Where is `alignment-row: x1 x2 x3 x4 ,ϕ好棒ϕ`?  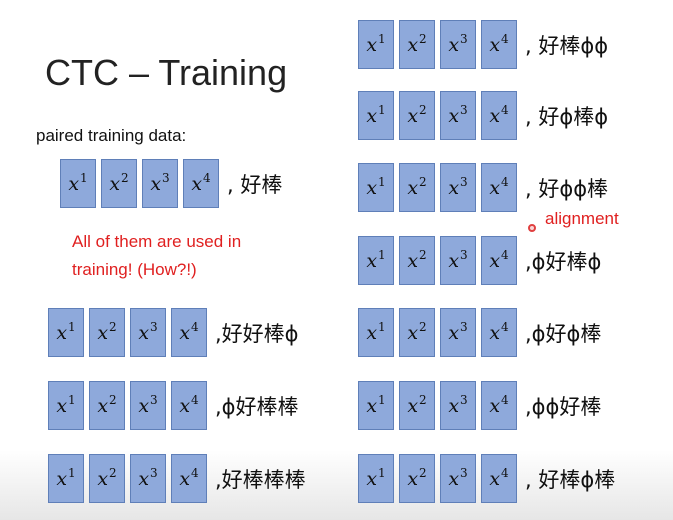
alignment-row: x1 x2 x3 x4 ,ϕ好棒ϕ is located at coordinates (479, 260).